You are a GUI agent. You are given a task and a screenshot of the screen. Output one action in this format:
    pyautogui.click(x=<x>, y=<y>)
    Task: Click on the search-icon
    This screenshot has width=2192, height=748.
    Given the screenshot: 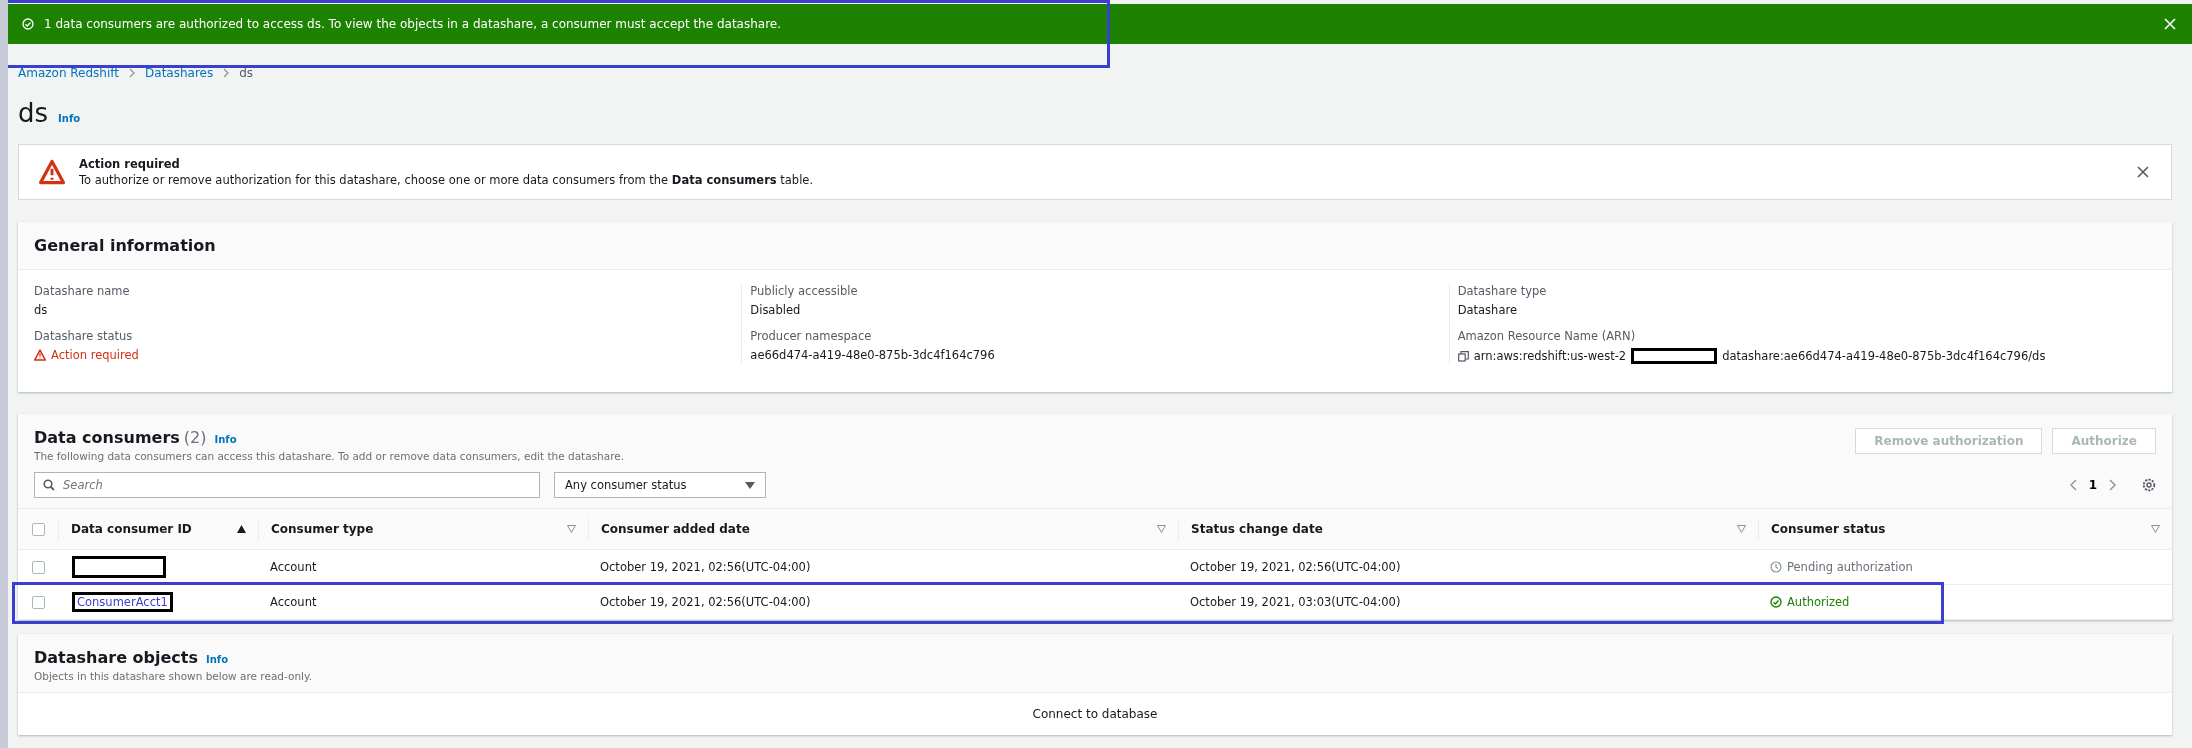 What is the action you would take?
    pyautogui.click(x=49, y=485)
    